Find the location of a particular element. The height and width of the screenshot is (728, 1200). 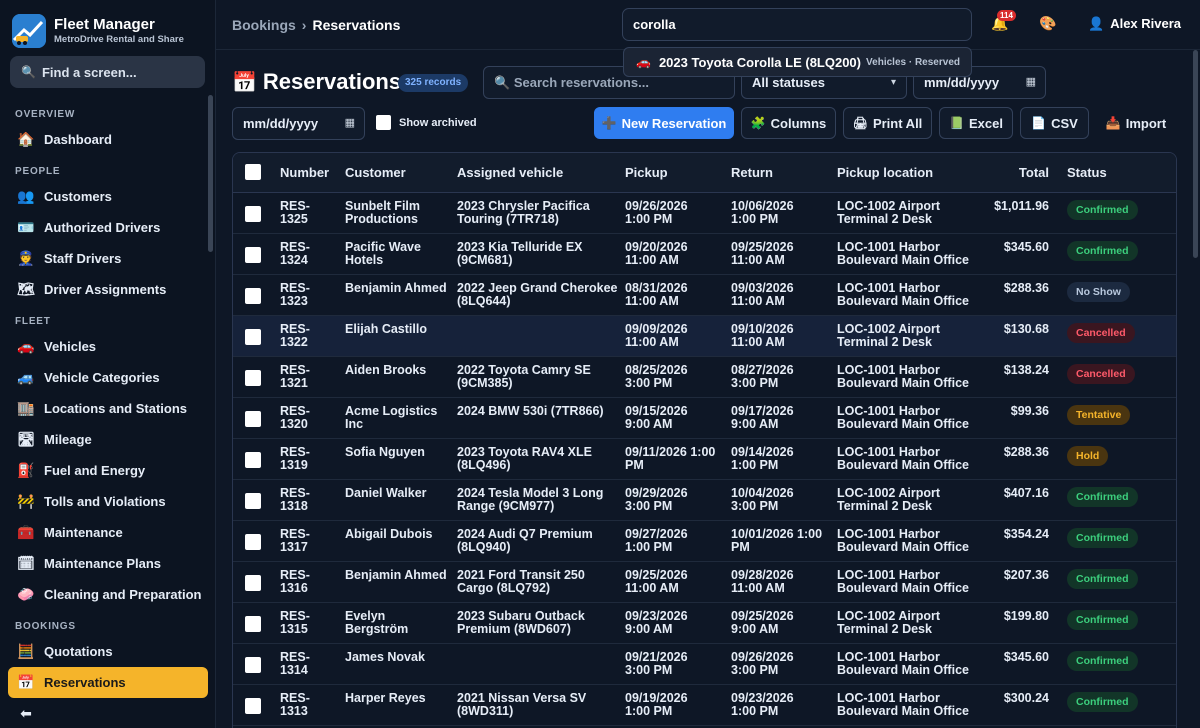

sidebar-item-mileage: 🛣 Mileage is located at coordinates (108, 439).